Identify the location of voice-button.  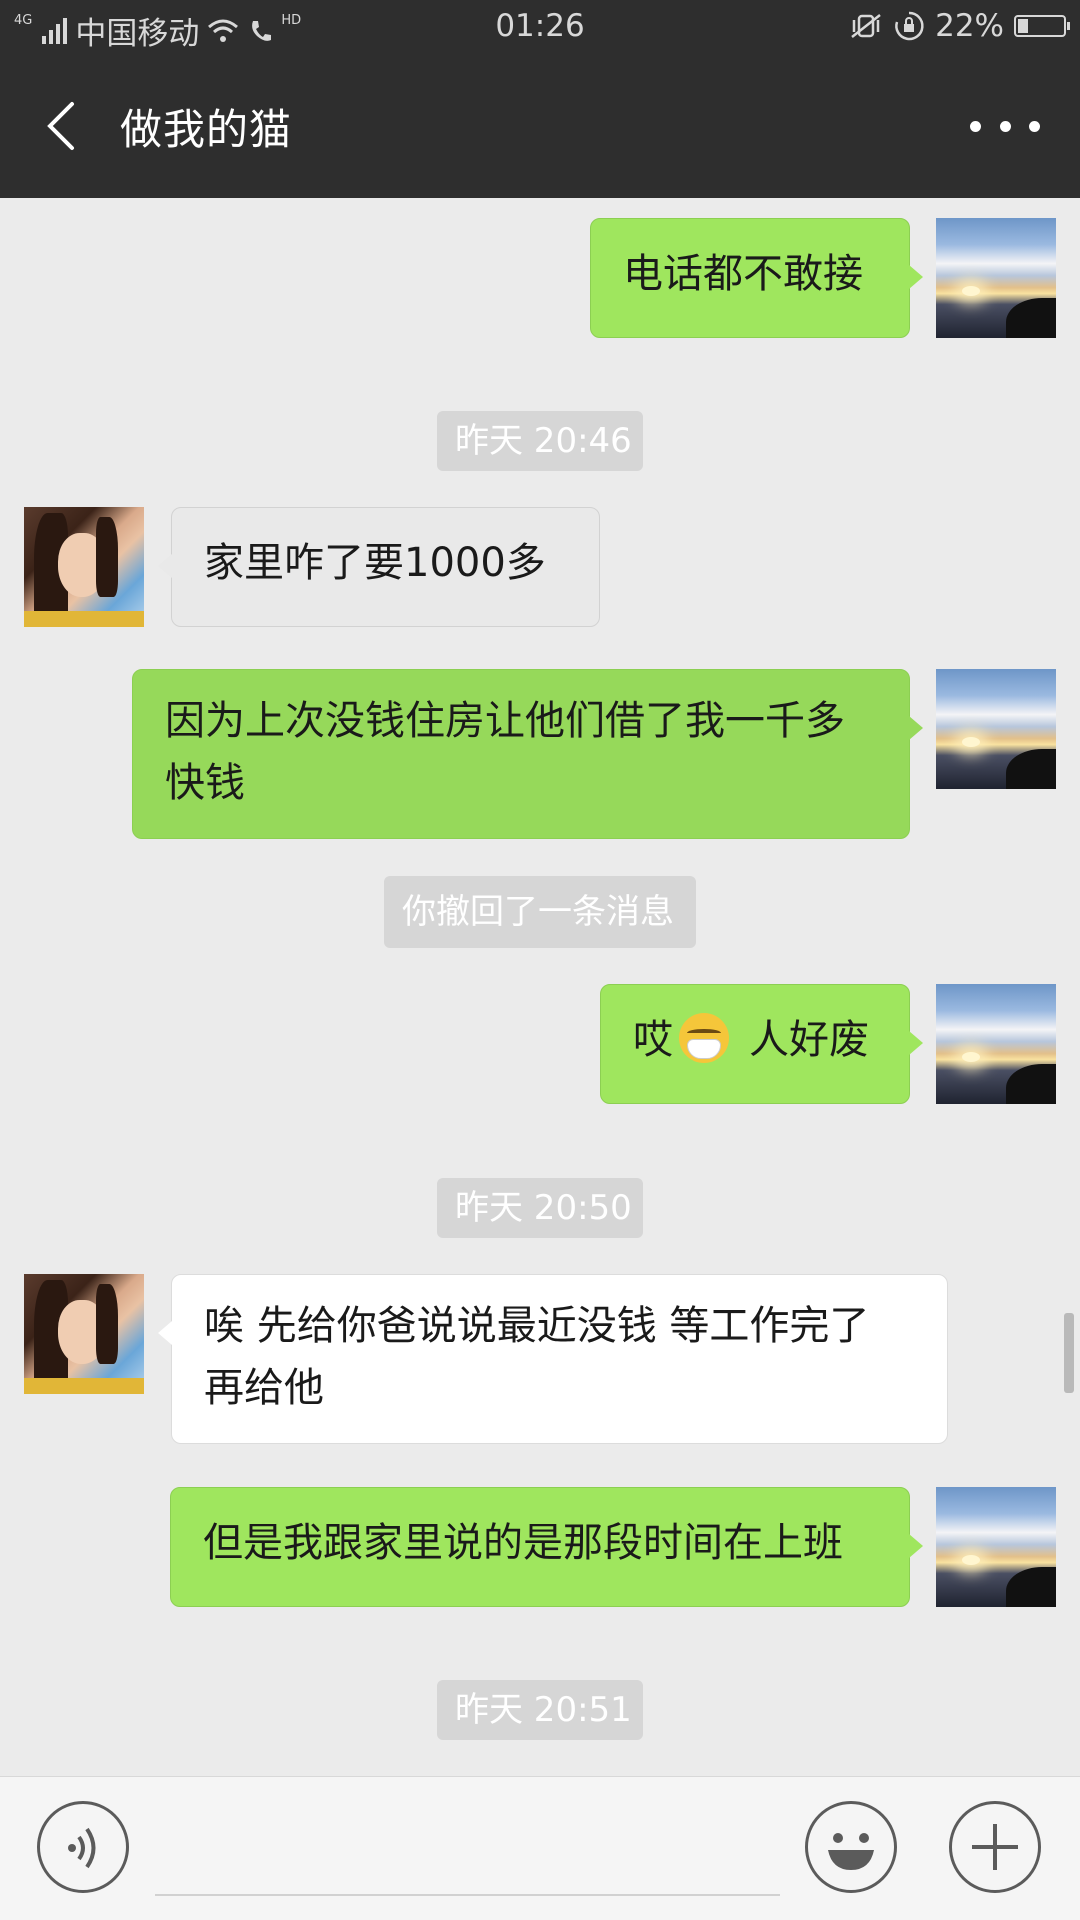
(83, 1847).